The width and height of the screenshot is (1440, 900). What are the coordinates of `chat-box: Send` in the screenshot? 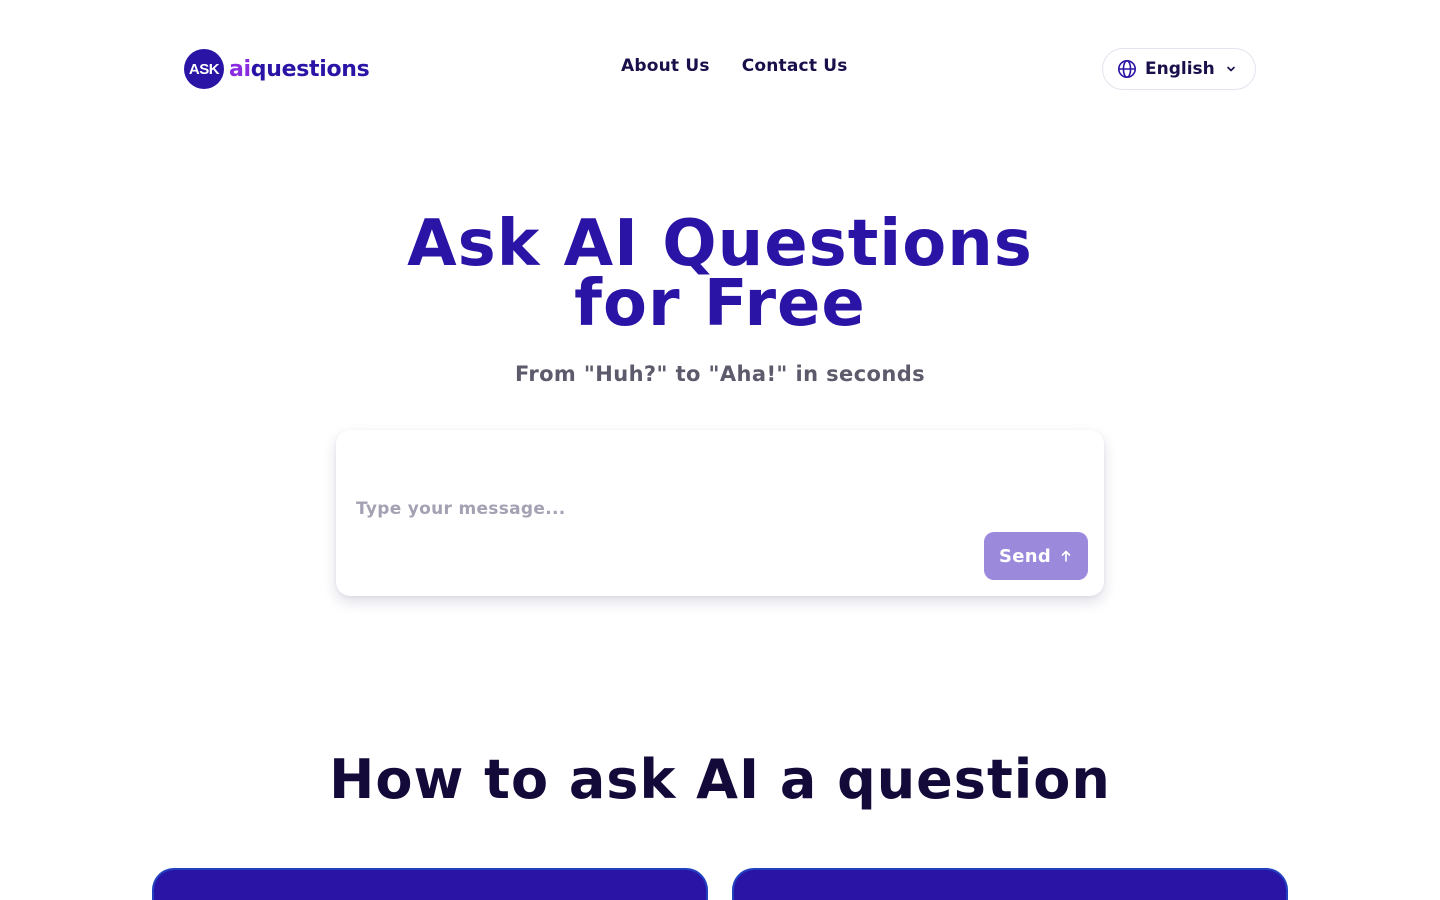 It's located at (720, 513).